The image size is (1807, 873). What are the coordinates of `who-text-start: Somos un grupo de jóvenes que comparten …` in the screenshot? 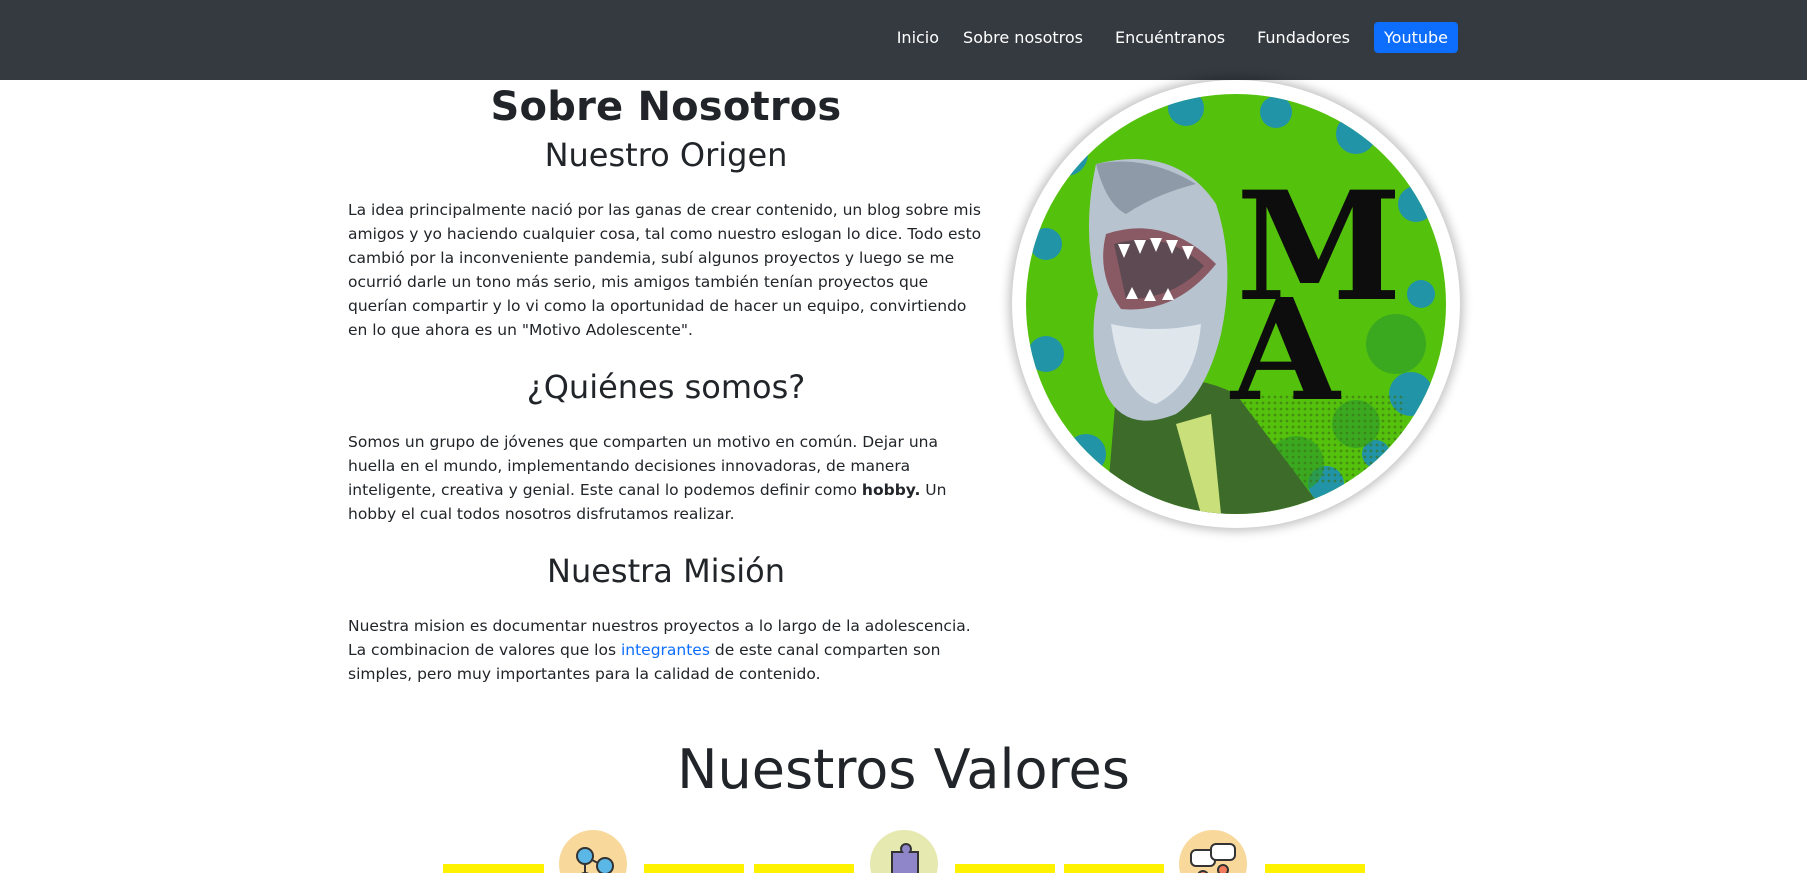 It's located at (643, 466).